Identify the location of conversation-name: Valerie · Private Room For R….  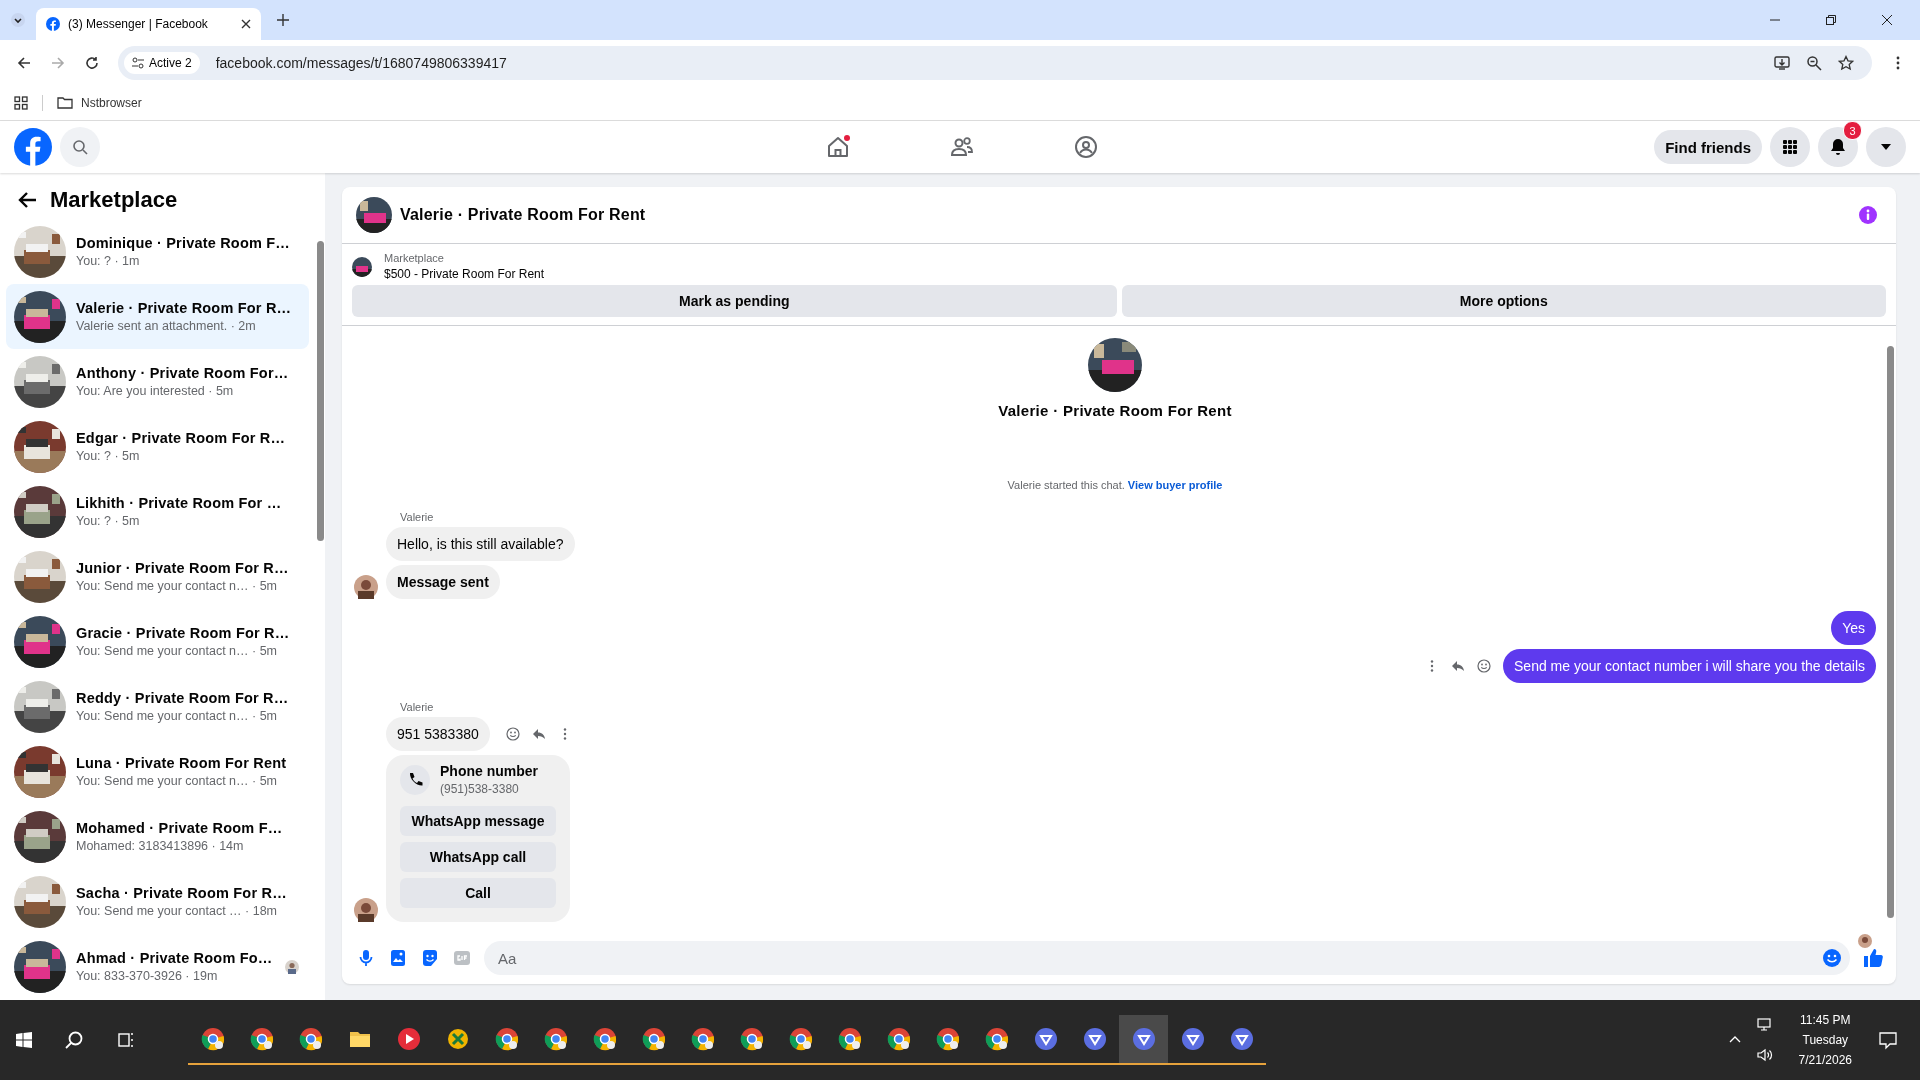
(184, 308).